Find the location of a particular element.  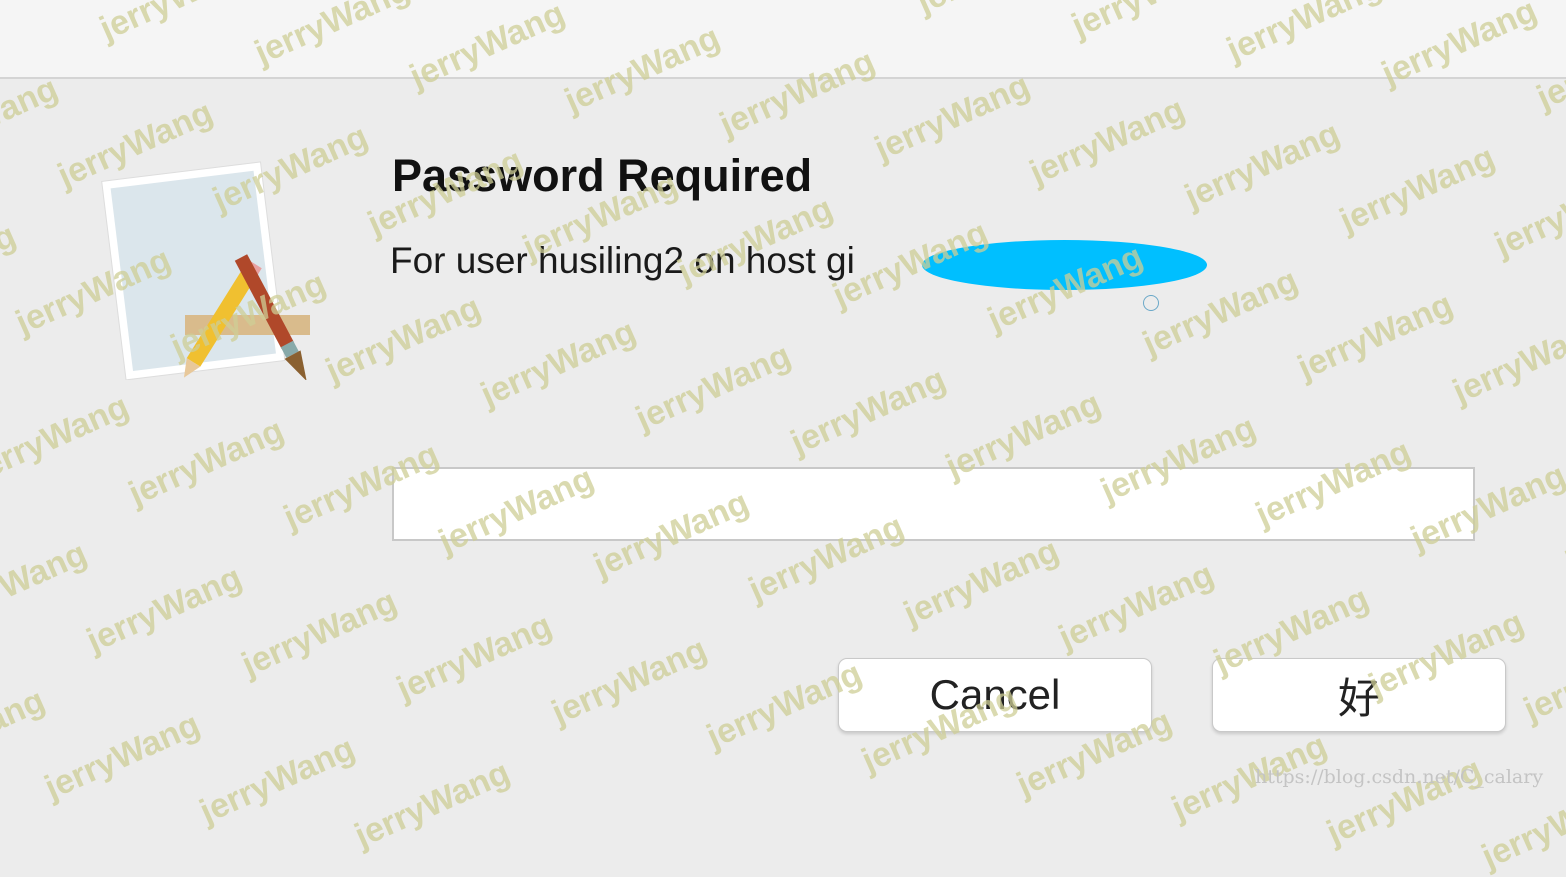

window-titlebar is located at coordinates (783, 39).